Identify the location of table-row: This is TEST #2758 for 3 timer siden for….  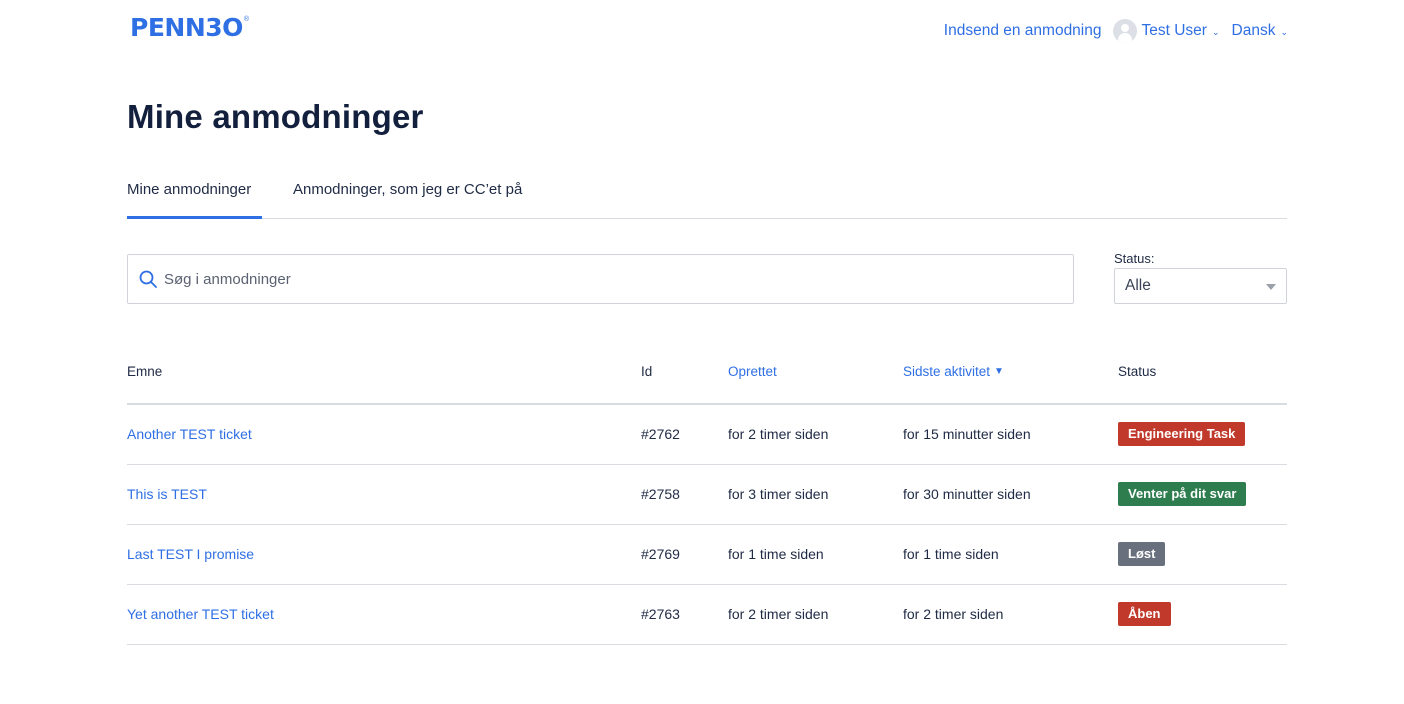
(707, 495).